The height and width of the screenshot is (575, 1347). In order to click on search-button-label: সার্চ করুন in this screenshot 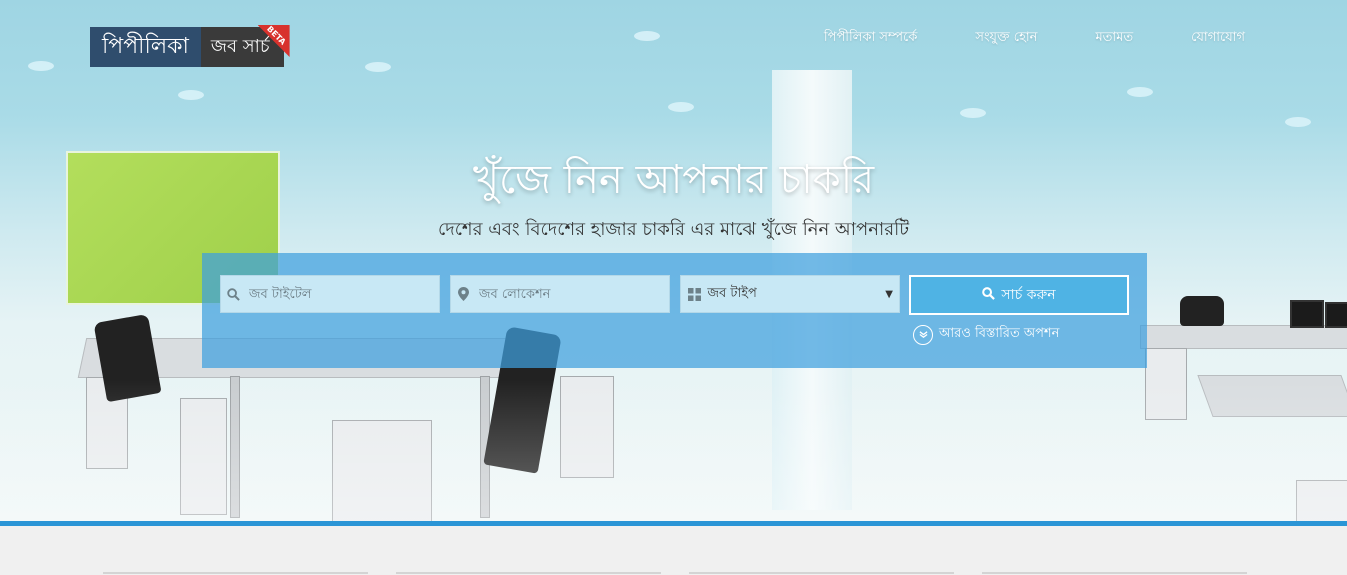, I will do `click(1028, 295)`.